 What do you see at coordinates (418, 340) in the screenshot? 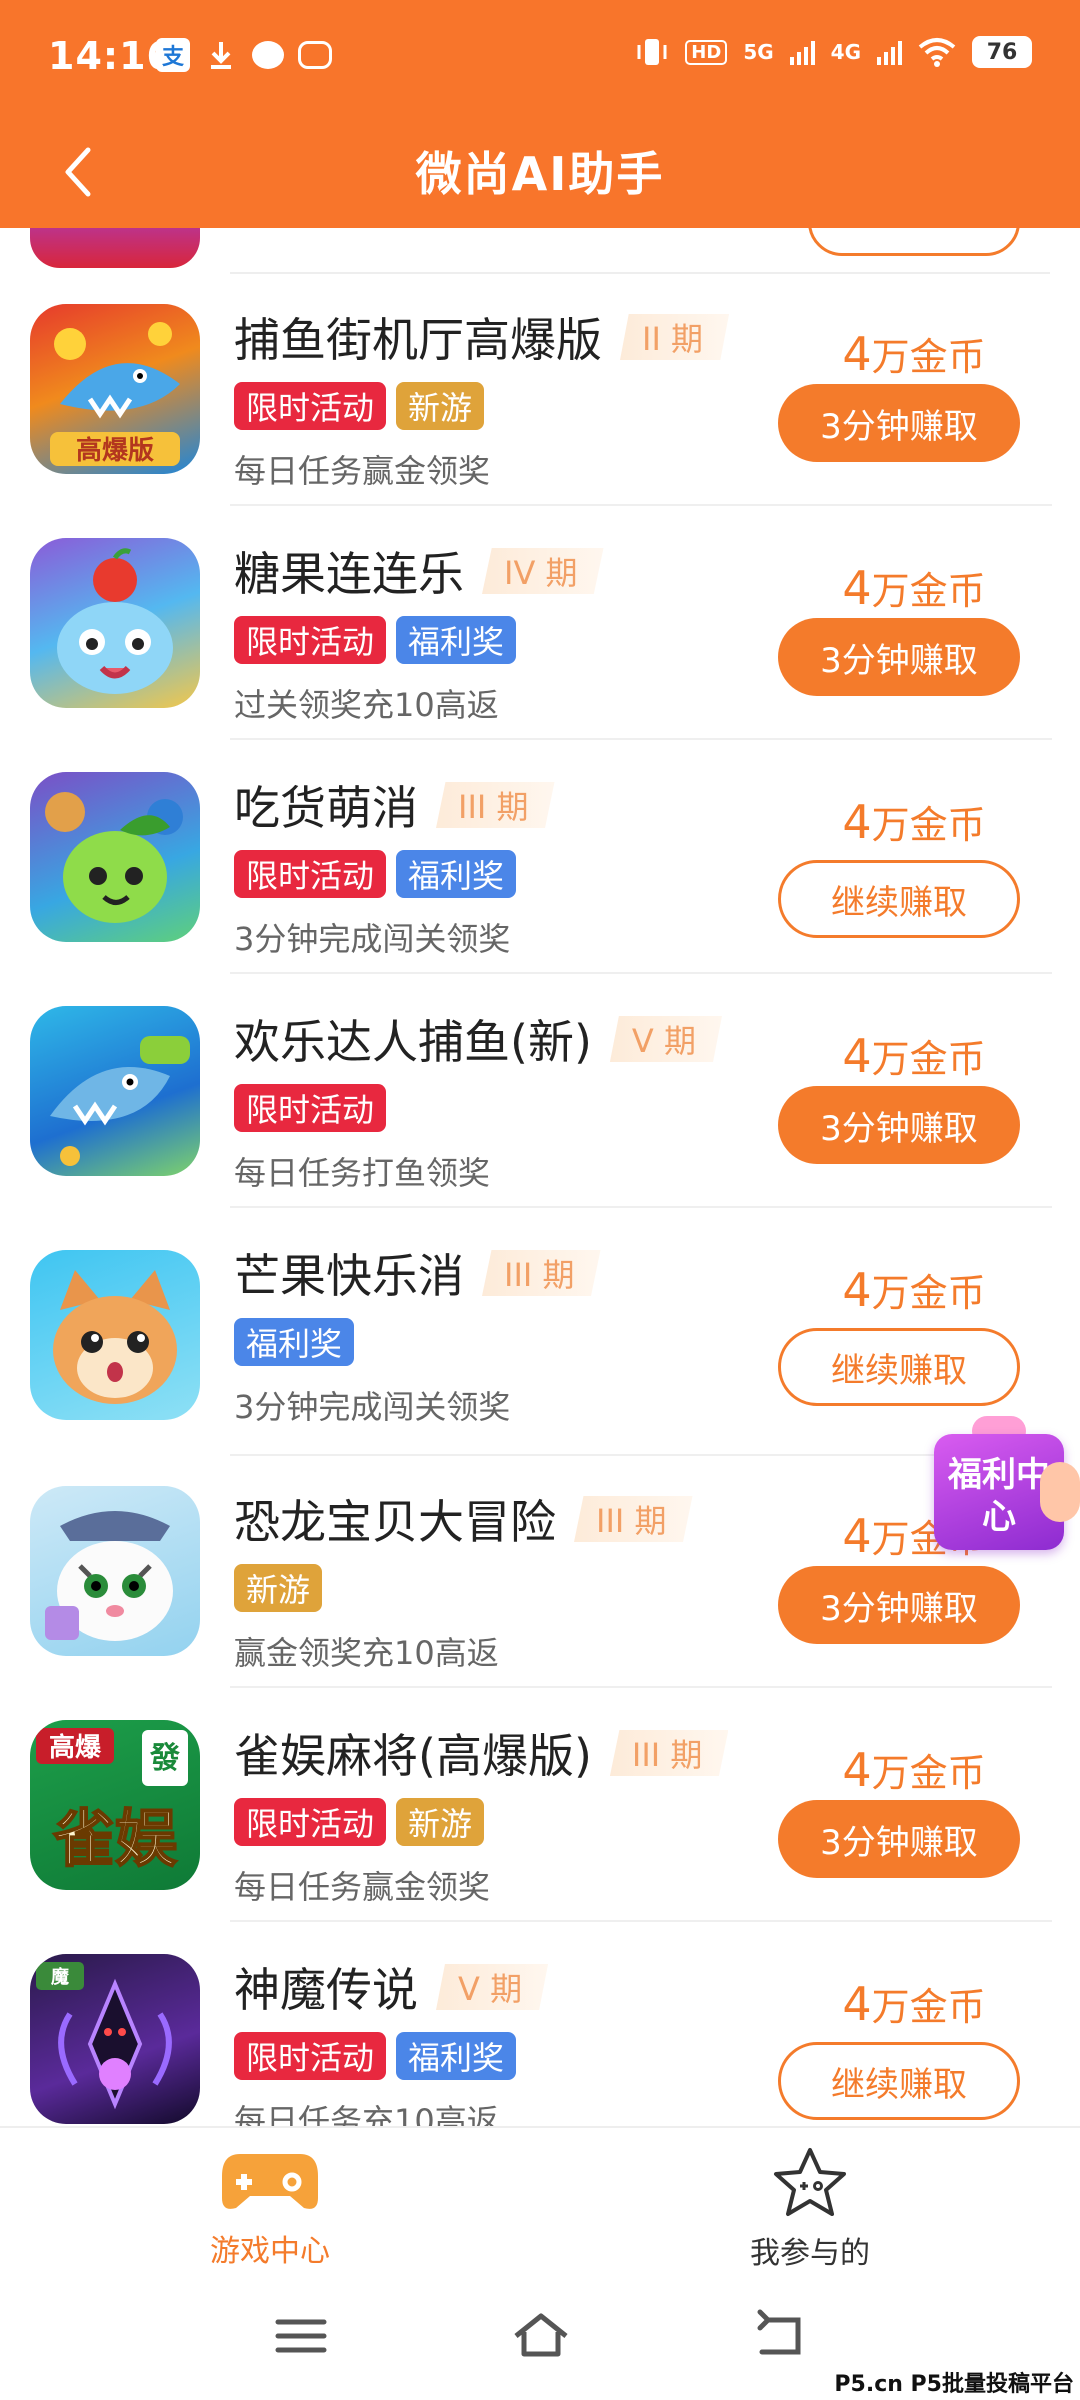
I see `game-name: 捕鱼街机厅高爆版` at bounding box center [418, 340].